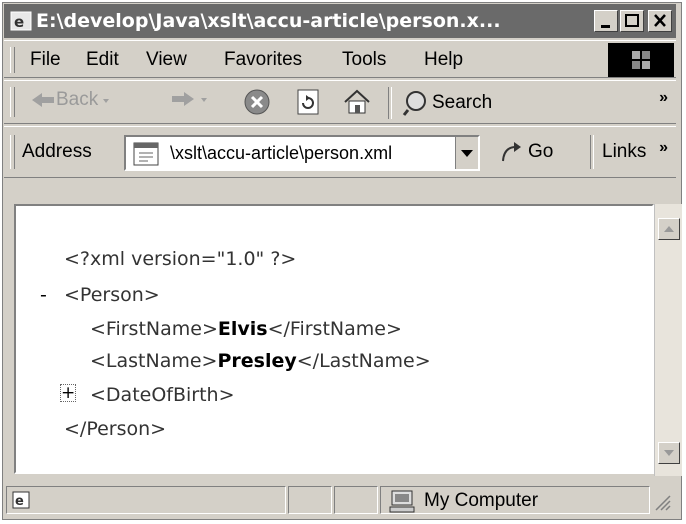 The width and height of the screenshot is (686, 524). What do you see at coordinates (180, 259) in the screenshot?
I see `xml-declaration: <?xml version="1.0" ?>` at bounding box center [180, 259].